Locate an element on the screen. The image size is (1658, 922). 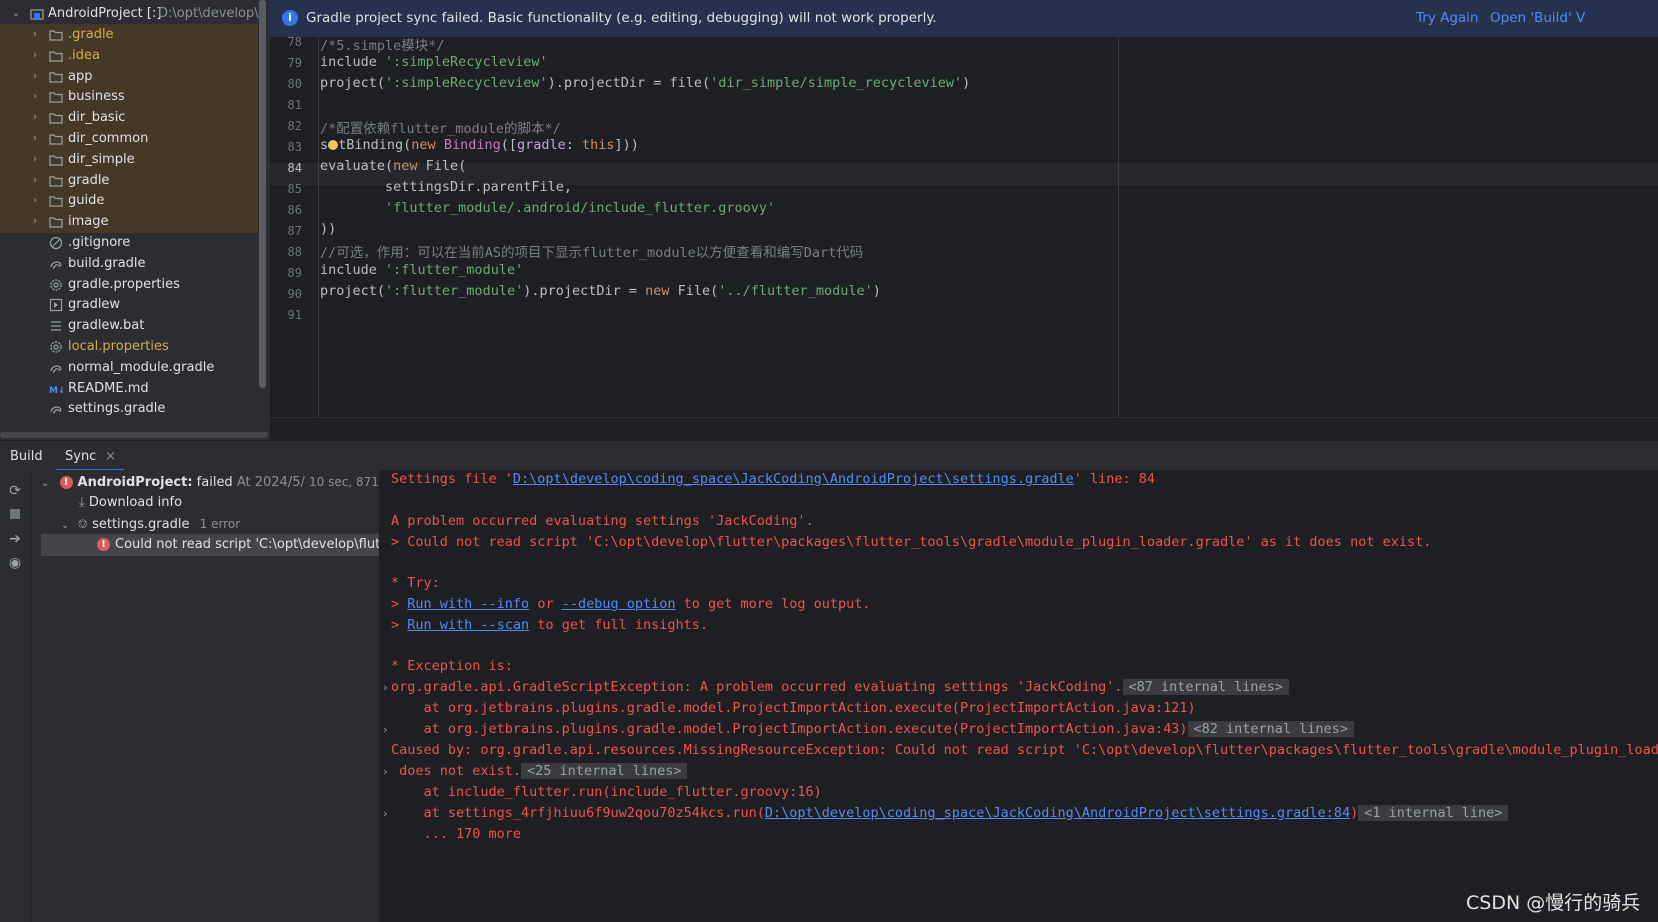
pin-icon: ➔ is located at coordinates (15, 539).